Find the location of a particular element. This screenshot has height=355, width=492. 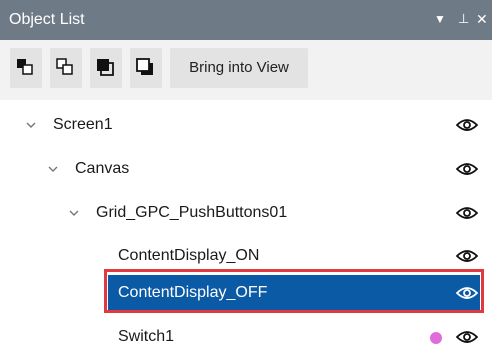

tree-item-grid-gpc-pushbuttons01: Grid_GPC_PushButtons01 is located at coordinates (246, 213).